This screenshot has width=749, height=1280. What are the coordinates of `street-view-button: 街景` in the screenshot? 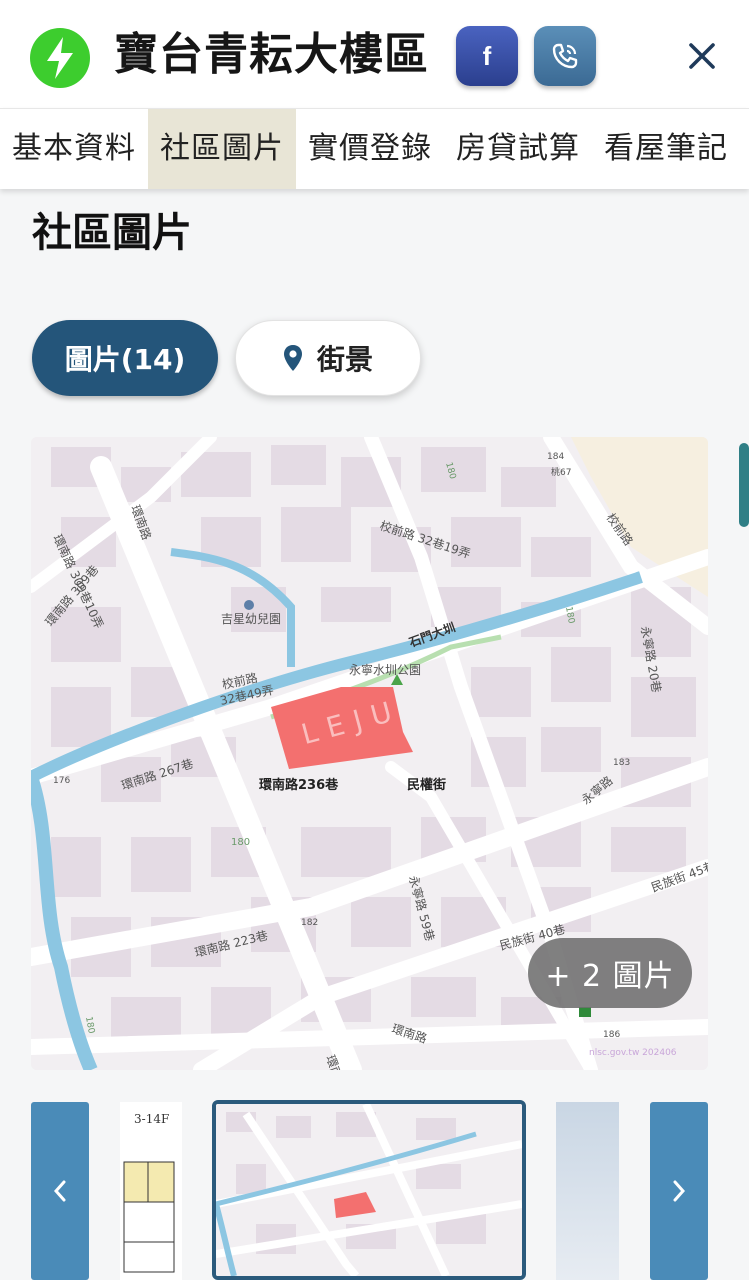 It's located at (328, 358).